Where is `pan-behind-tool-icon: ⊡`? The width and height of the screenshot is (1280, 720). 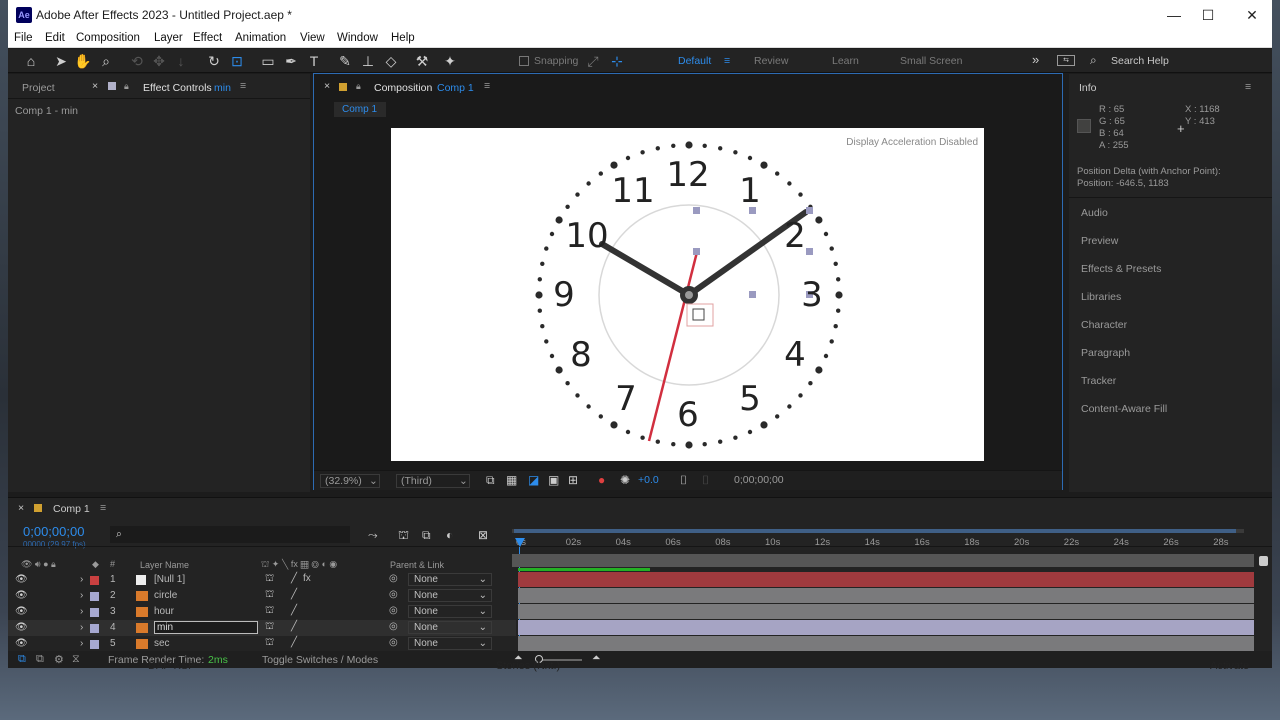 pan-behind-tool-icon: ⊡ is located at coordinates (237, 61).